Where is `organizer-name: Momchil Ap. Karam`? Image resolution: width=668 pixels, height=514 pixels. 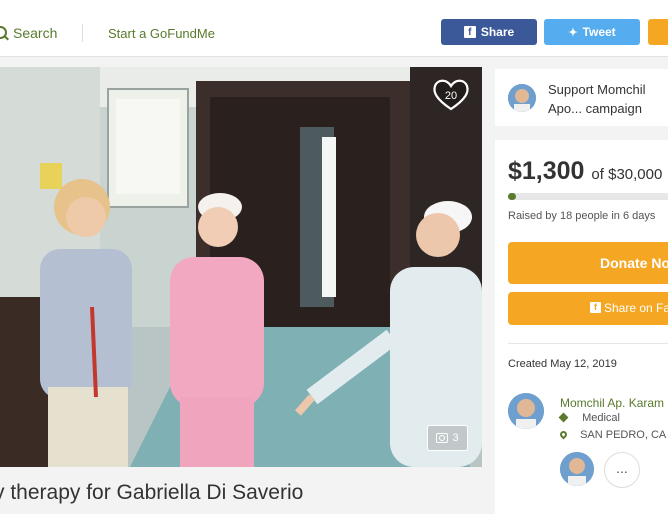 organizer-name: Momchil Ap. Karam is located at coordinates (612, 403).